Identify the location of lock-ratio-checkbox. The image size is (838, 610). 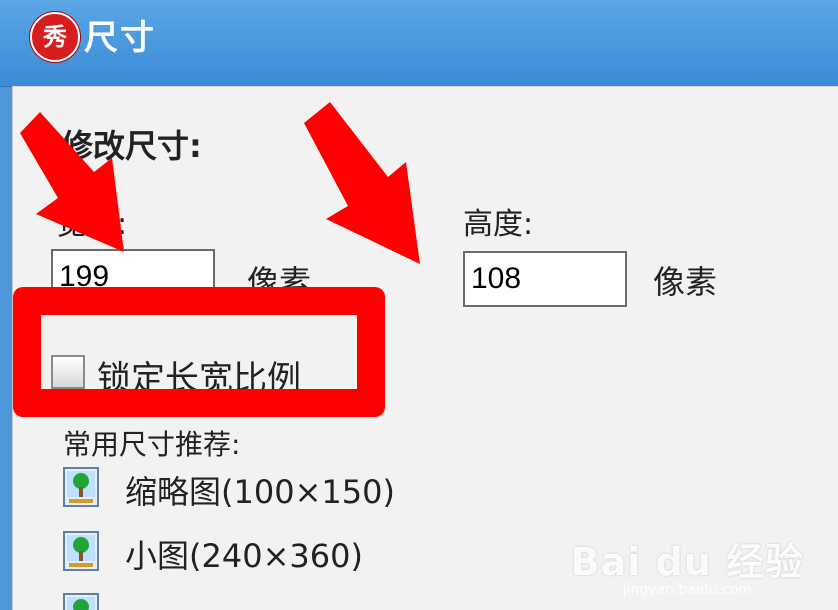
(68, 372).